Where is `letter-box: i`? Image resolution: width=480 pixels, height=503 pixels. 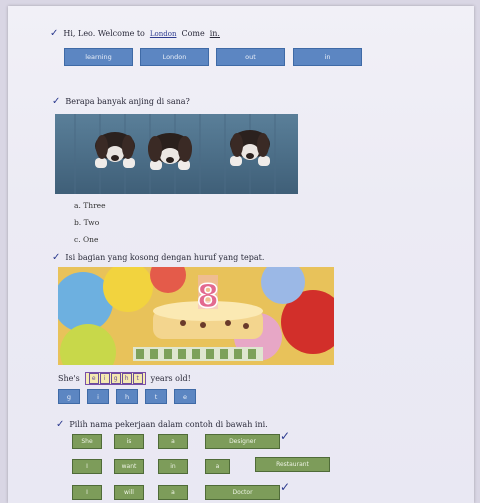
letter-box: i is located at coordinates (104, 378).